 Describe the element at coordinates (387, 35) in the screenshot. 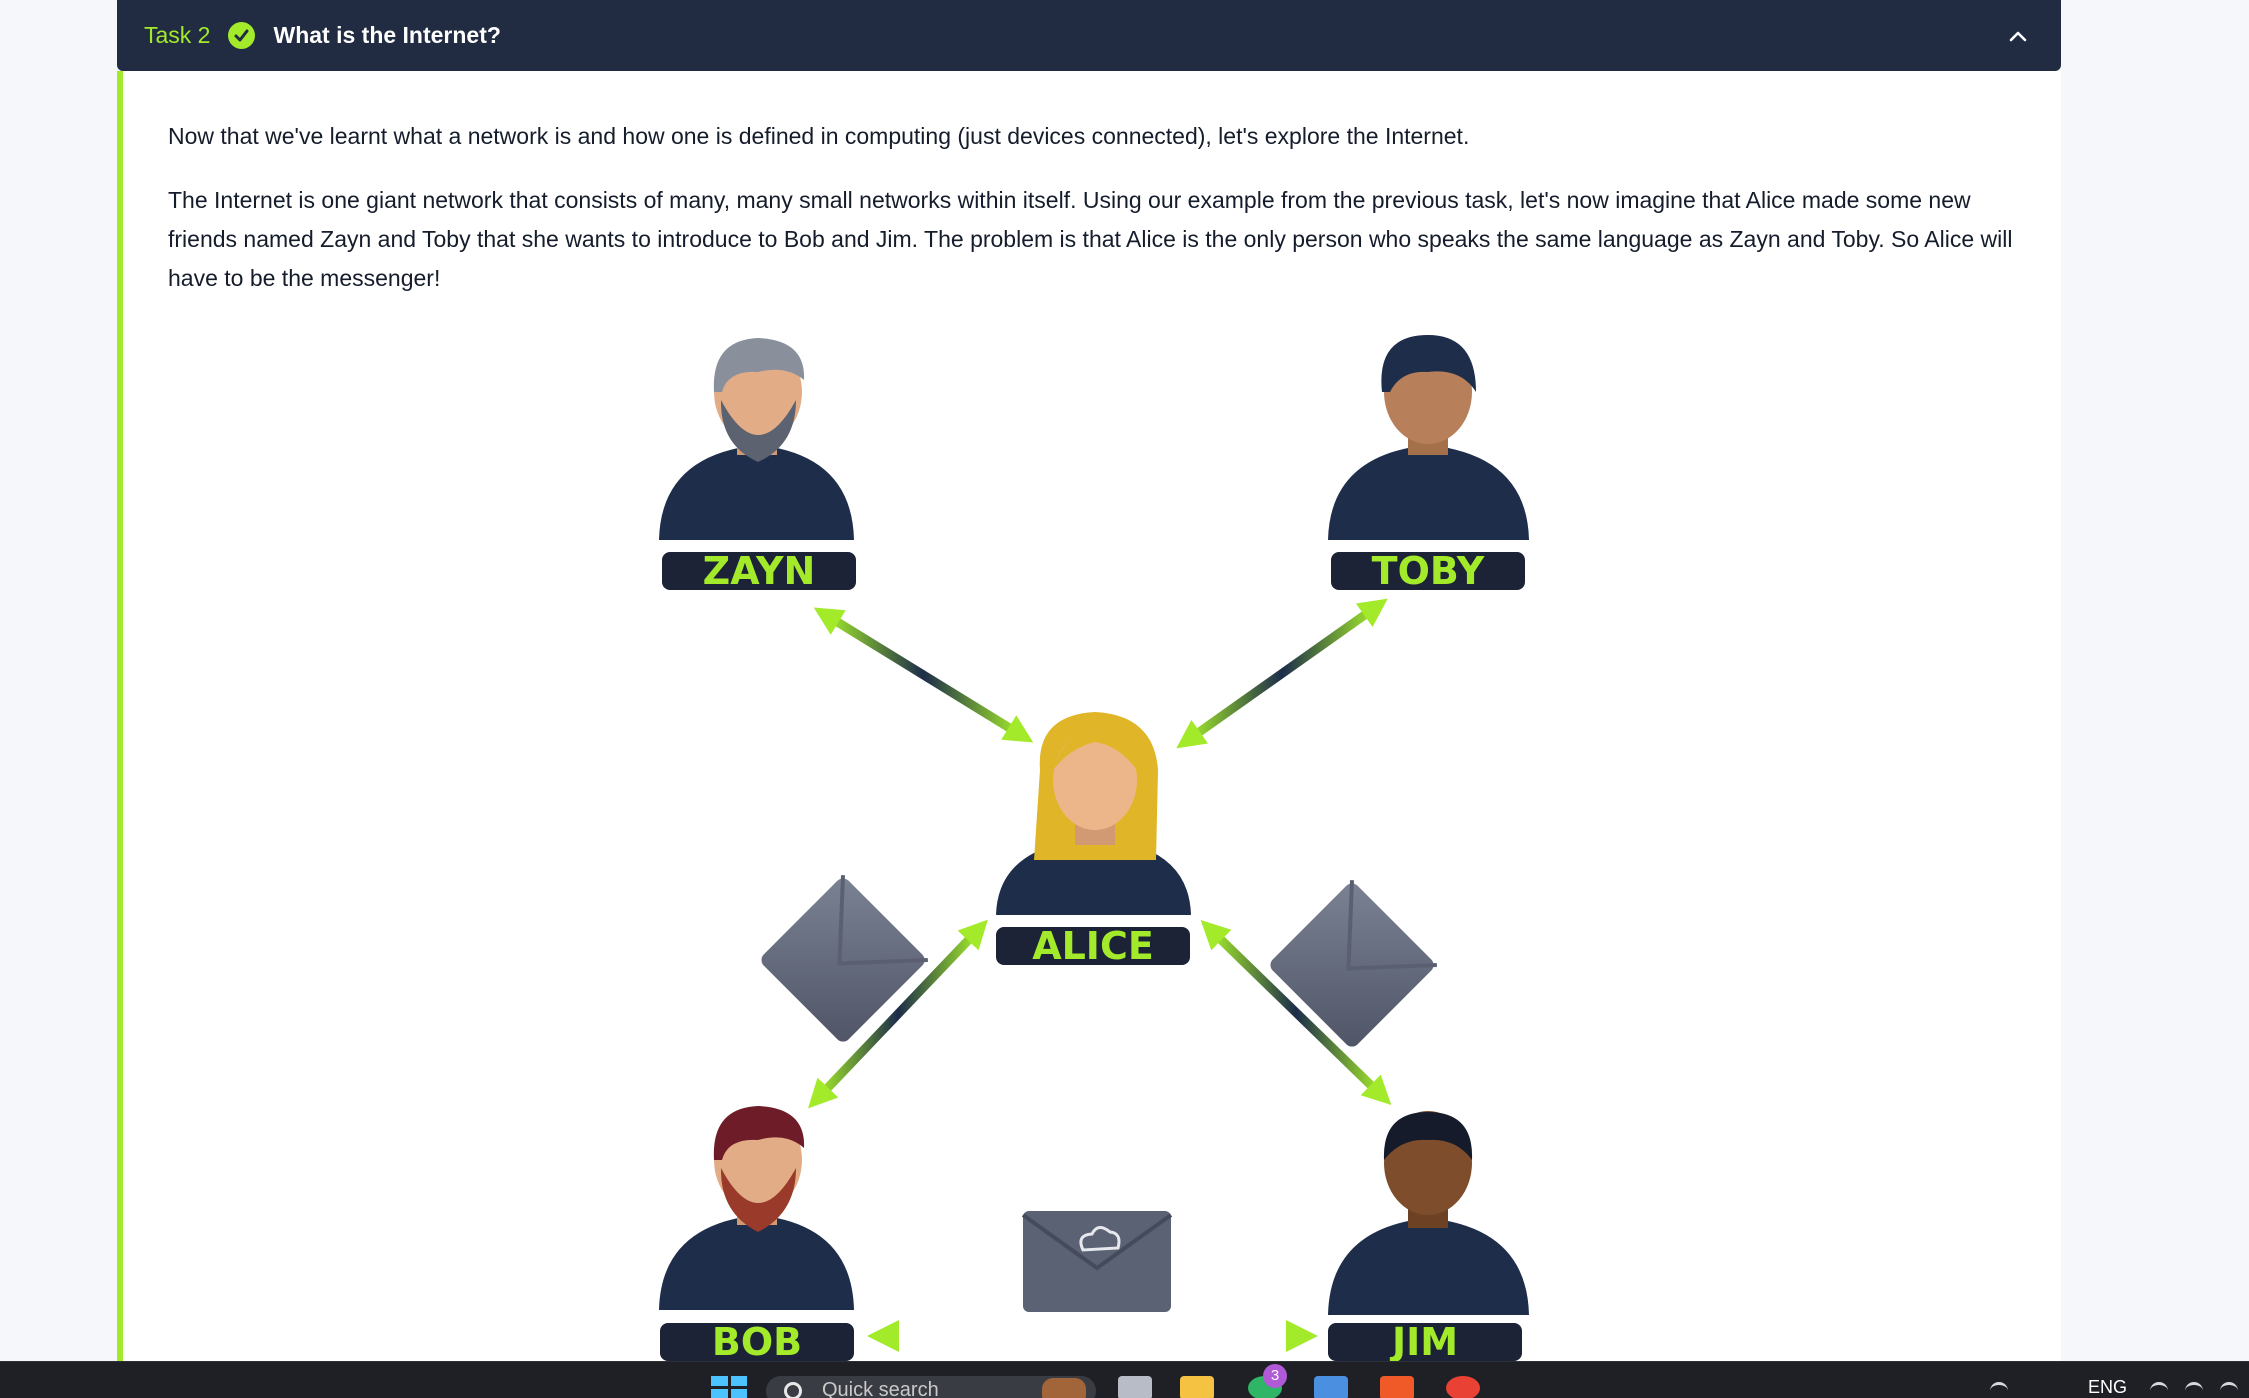

I see `task-title: What is the Internet?` at that location.